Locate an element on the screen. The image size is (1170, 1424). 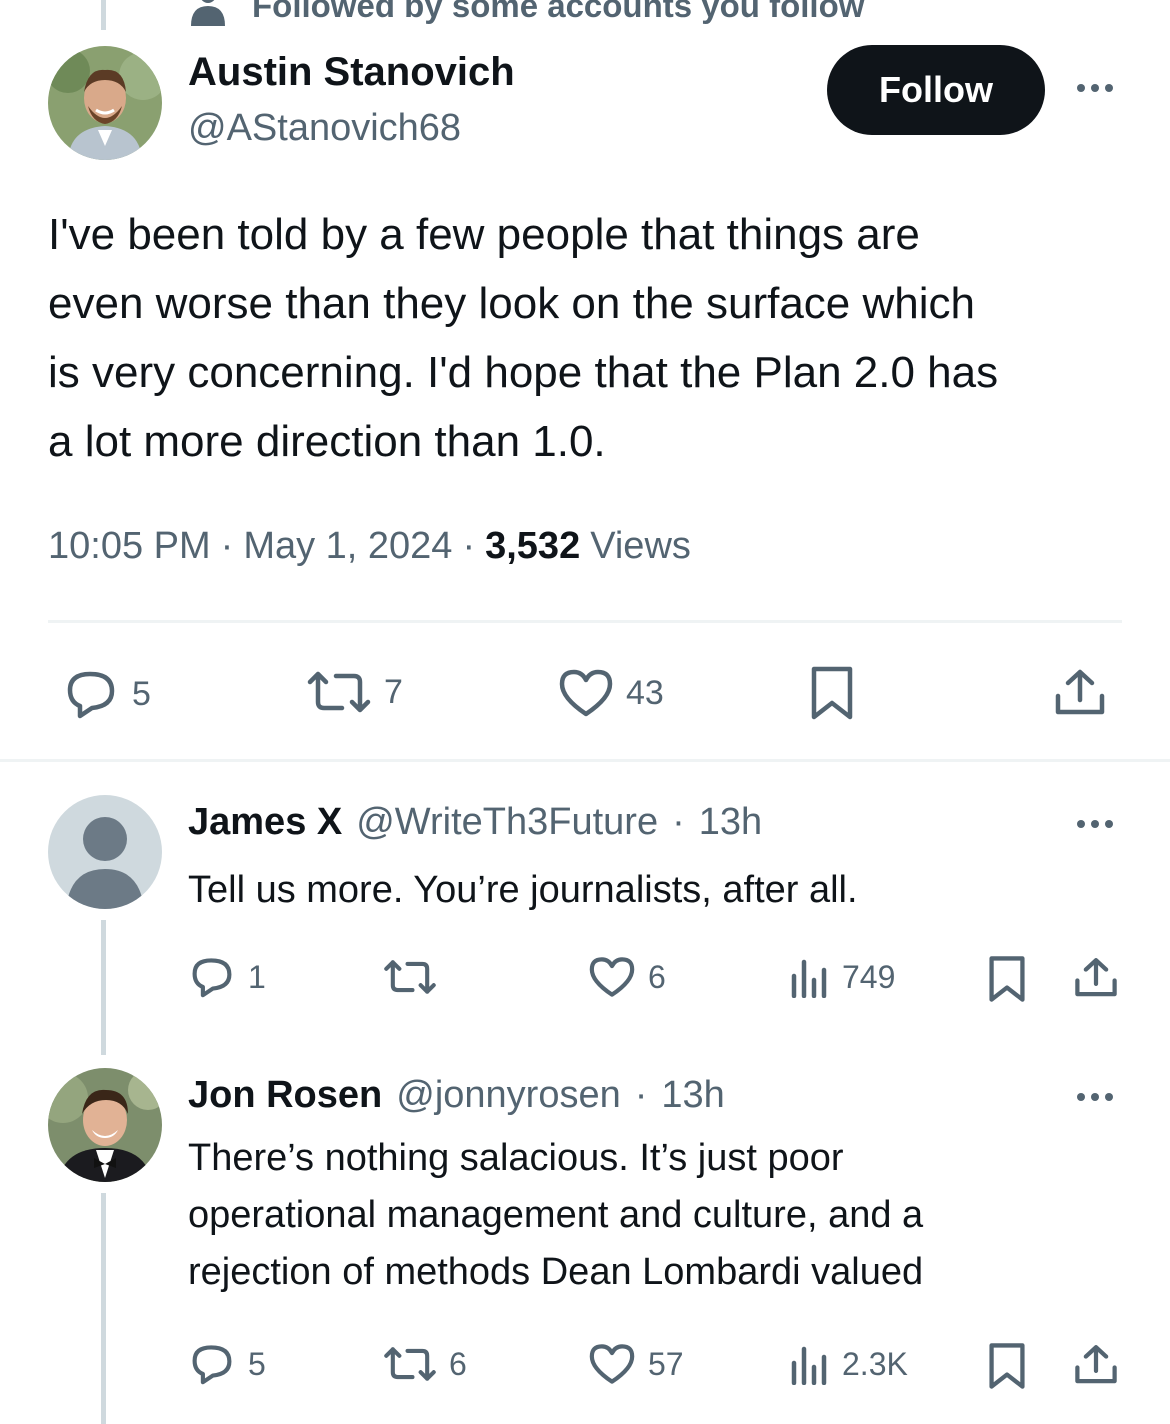
repost-button: 7 is located at coordinates (354, 692).